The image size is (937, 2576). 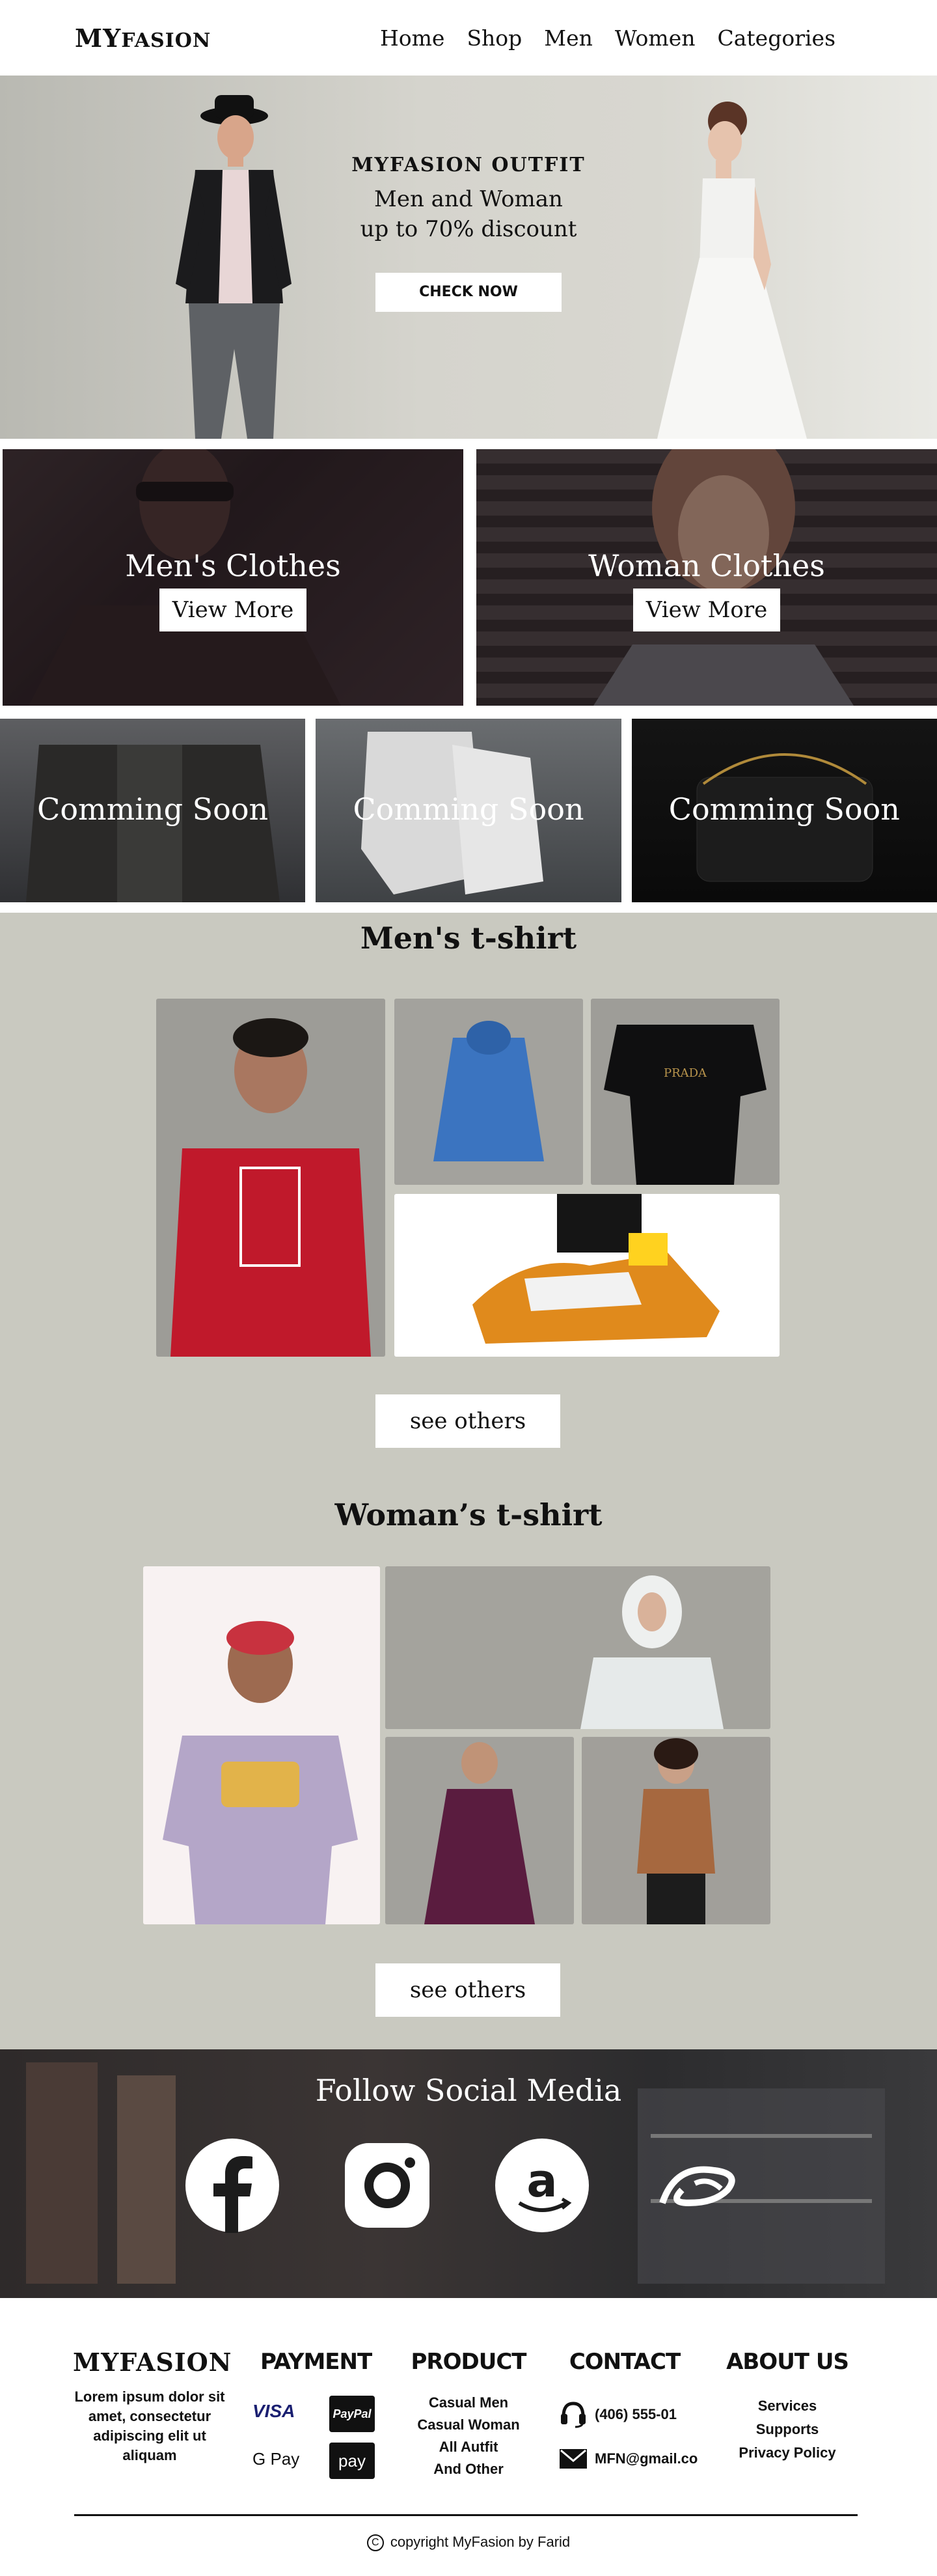 What do you see at coordinates (276, 2459) in the screenshot?
I see `gpay-icon: G Pay` at bounding box center [276, 2459].